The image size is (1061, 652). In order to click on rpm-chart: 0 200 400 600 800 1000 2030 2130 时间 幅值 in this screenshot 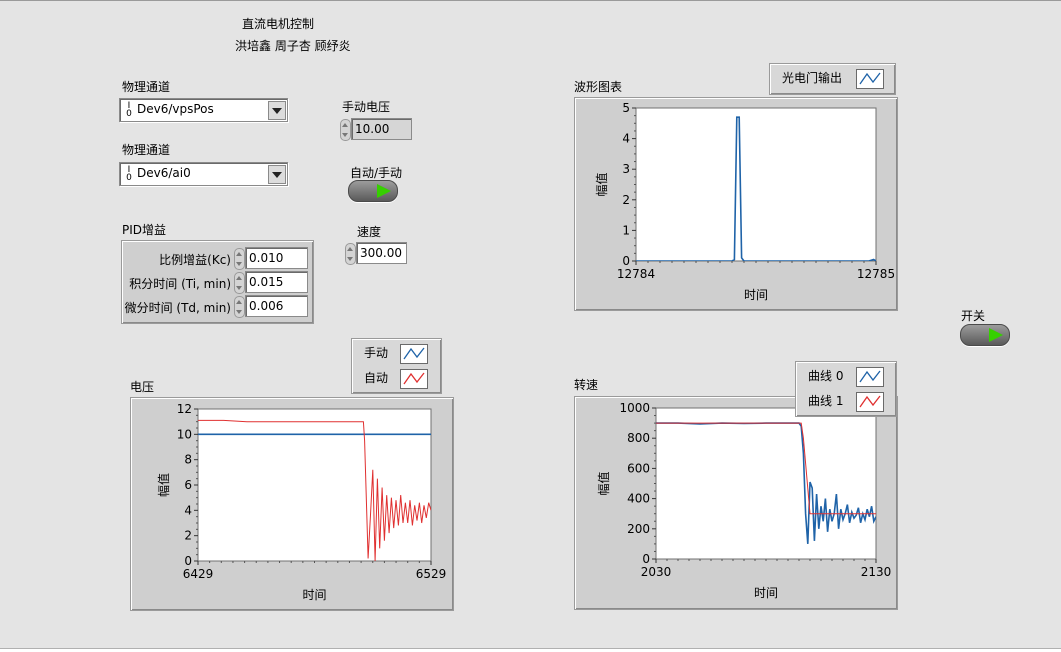, I will do `click(736, 503)`.